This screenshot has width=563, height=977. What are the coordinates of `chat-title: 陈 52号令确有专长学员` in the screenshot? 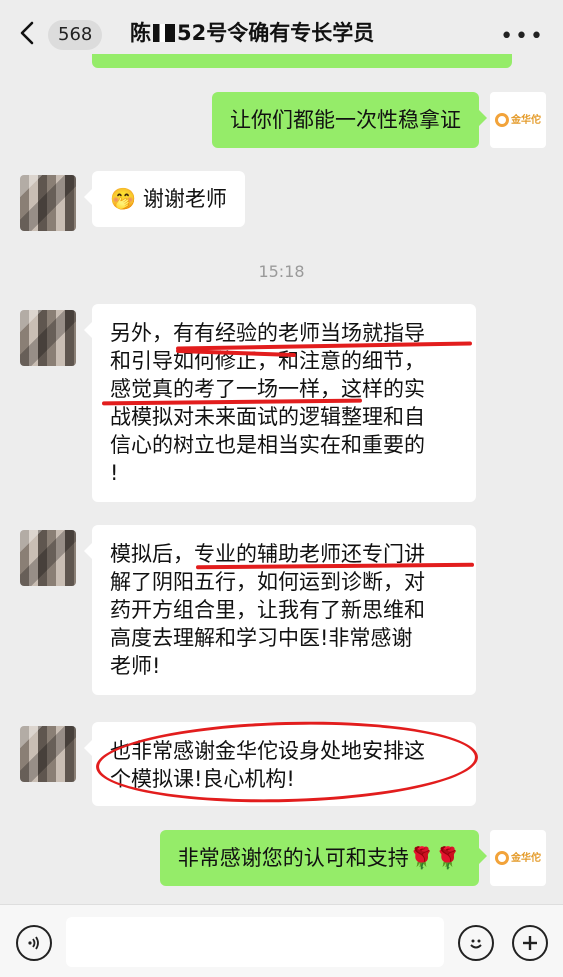 It's located at (252, 33).